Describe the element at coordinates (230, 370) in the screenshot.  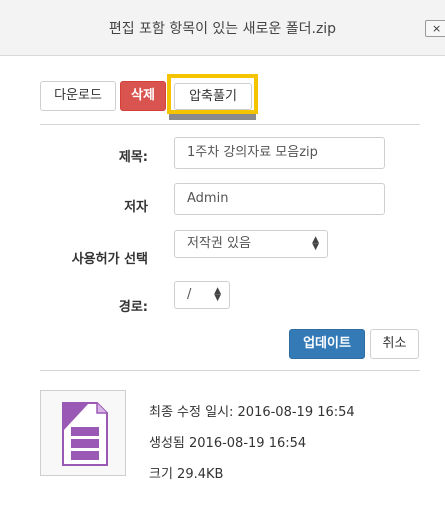
I see `divider-bottom` at that location.